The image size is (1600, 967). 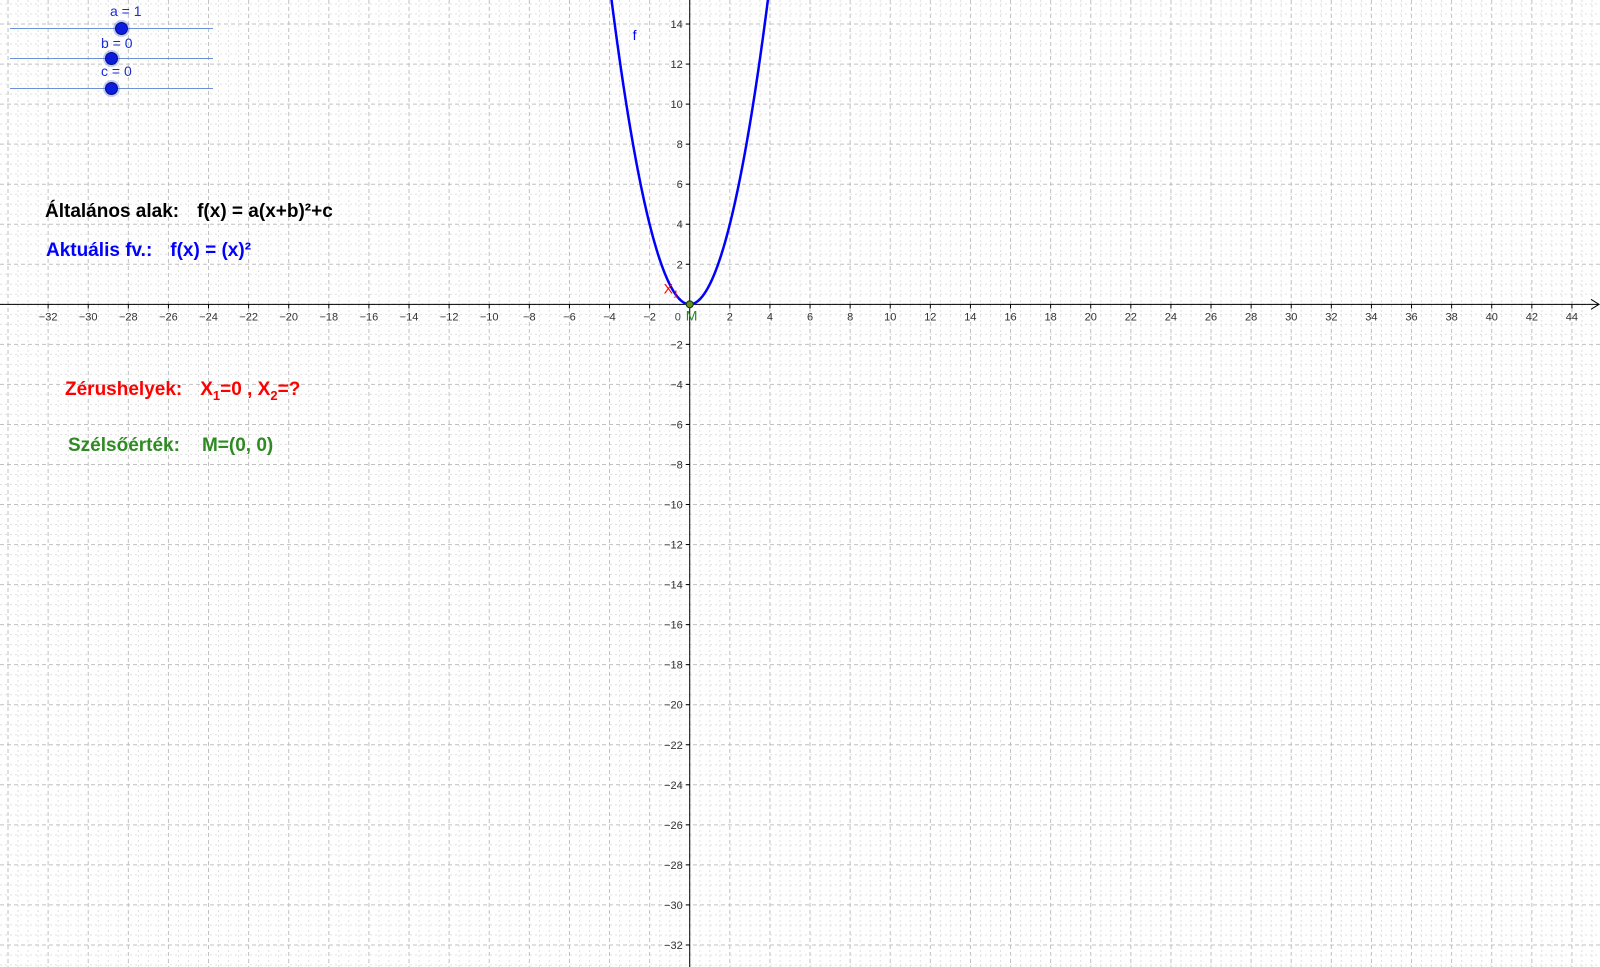 What do you see at coordinates (124, 389) in the screenshot?
I see `zeros-label: Zérushelyek:` at bounding box center [124, 389].